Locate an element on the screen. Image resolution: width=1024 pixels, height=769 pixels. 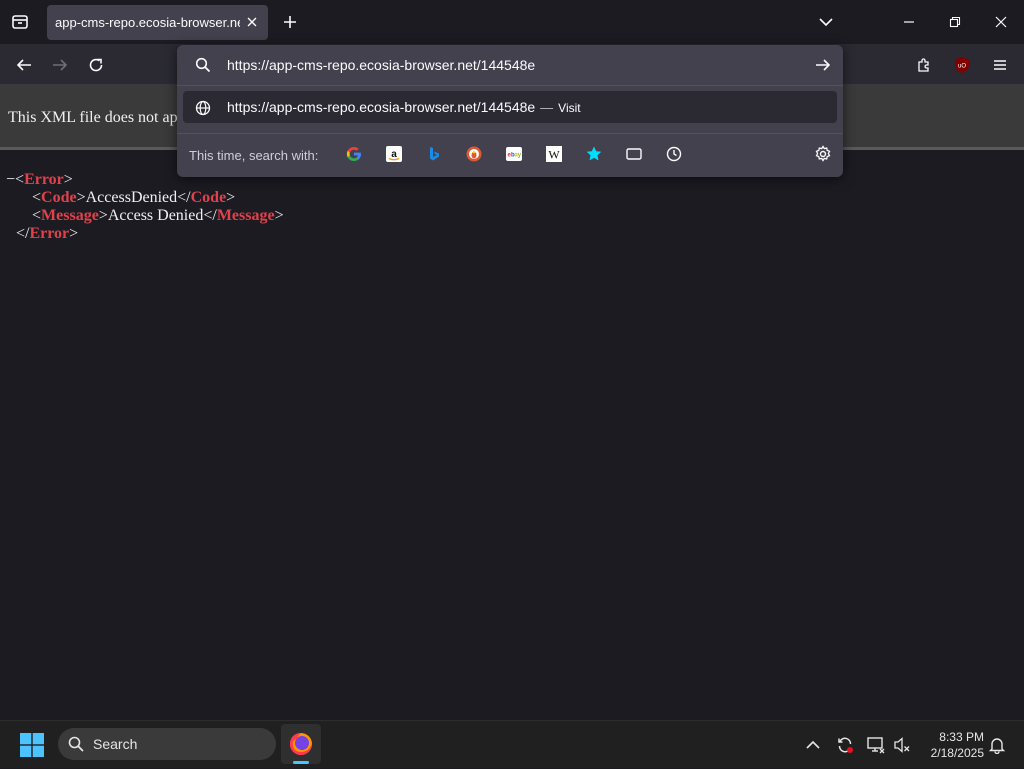
amazon-icon: a is located at coordinates (394, 154).